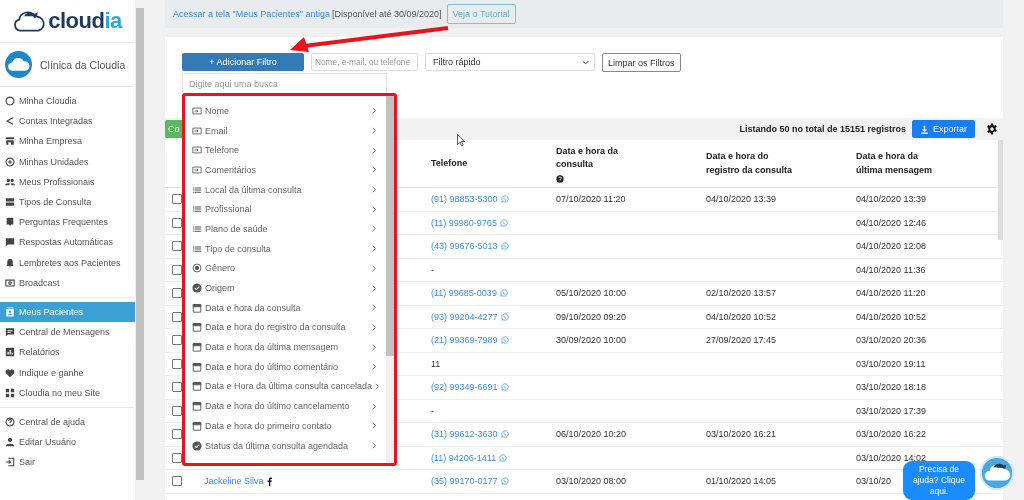 Image resolution: width=1024 pixels, height=500 pixels. Describe the element at coordinates (585, 62) in the screenshot. I see `caret-icon` at that location.